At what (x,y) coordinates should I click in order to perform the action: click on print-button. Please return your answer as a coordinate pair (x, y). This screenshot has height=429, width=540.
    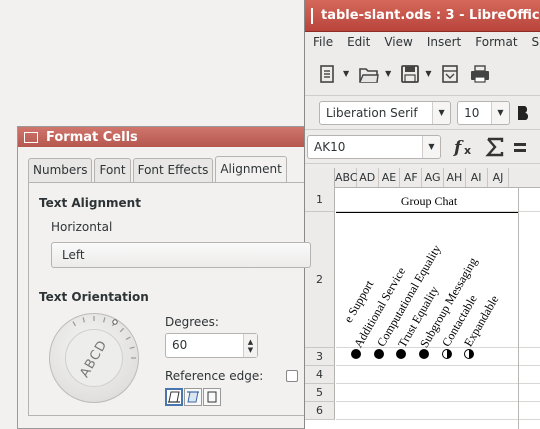
    Looking at the image, I should click on (480, 74).